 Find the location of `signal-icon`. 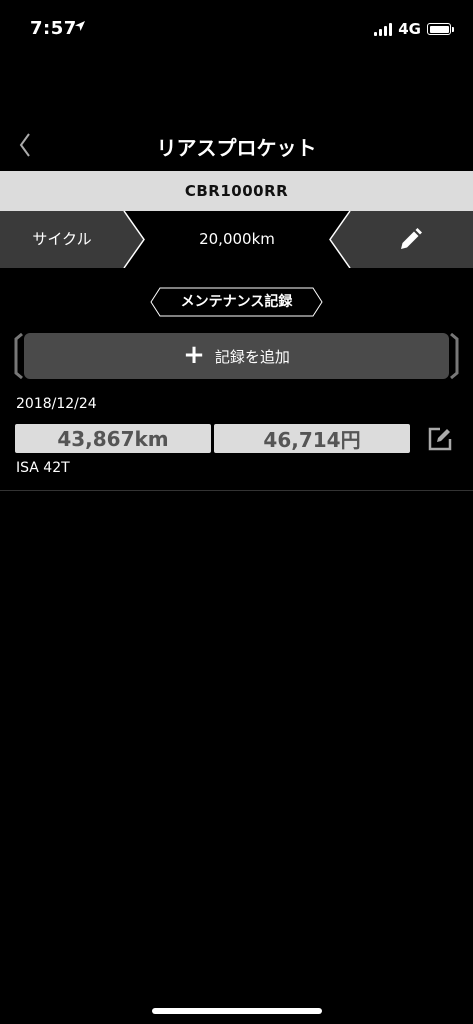

signal-icon is located at coordinates (383, 29).